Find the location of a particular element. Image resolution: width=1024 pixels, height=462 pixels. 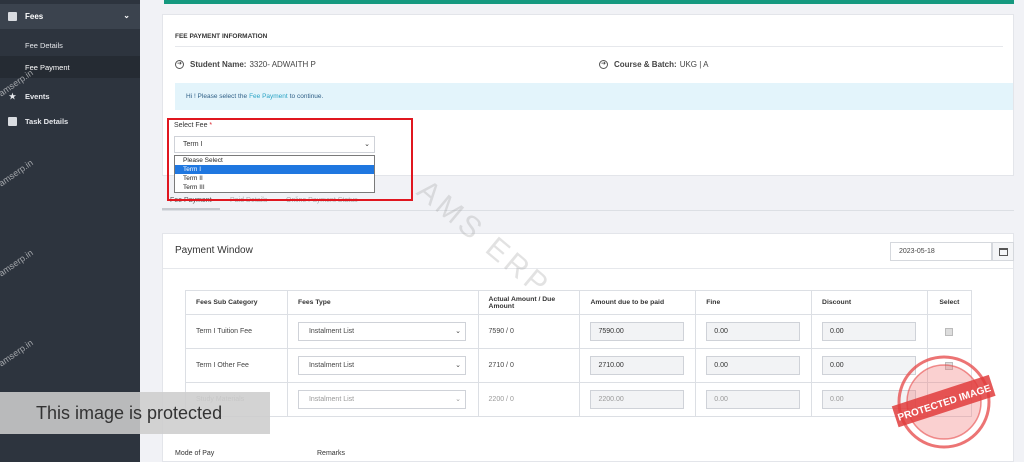

sidebar-item-fee-details: Fee Details is located at coordinates (70, 45).